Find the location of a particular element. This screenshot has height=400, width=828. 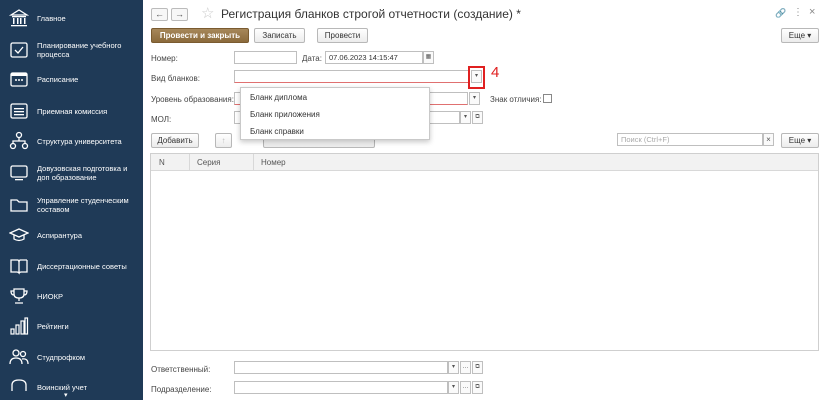

department-label: Подразделение: is located at coordinates (181, 389).